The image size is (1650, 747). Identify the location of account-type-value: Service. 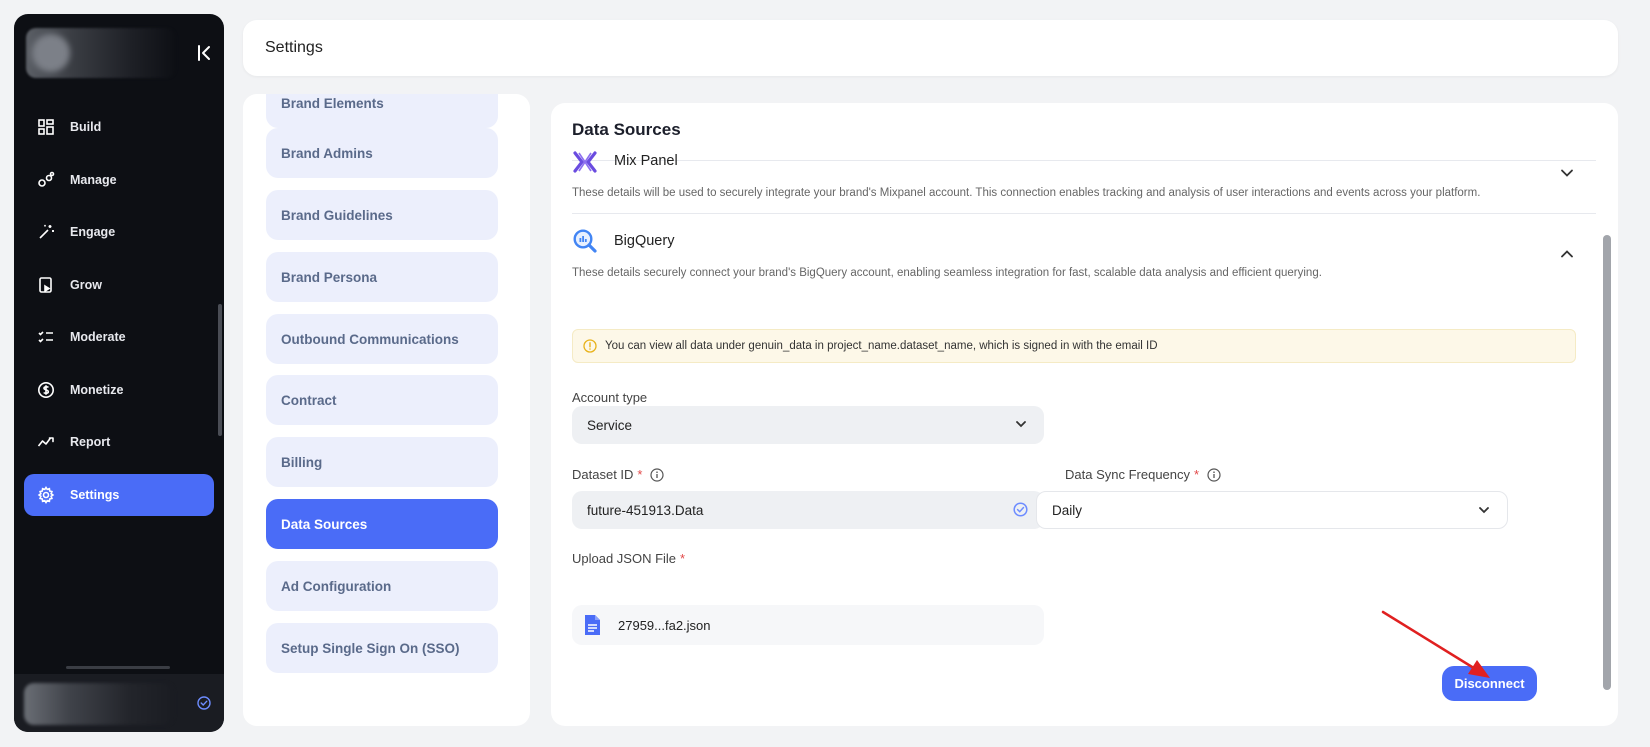
(610, 425).